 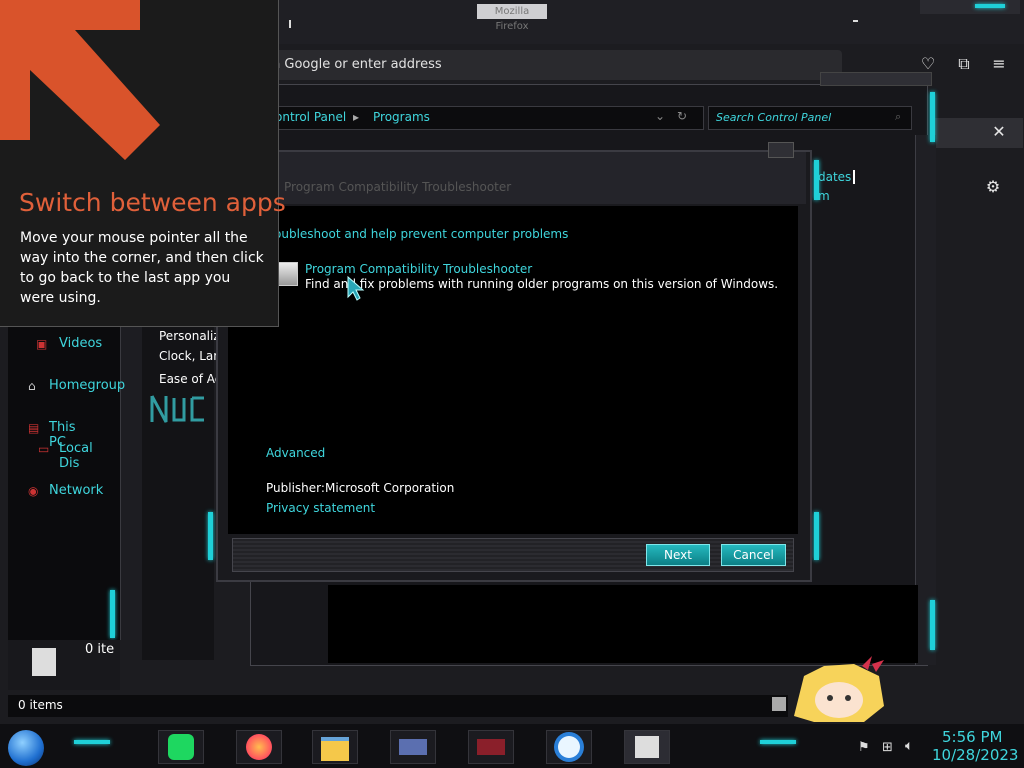 What do you see at coordinates (189, 336) in the screenshot?
I see `category-personalization: Personaliz` at bounding box center [189, 336].